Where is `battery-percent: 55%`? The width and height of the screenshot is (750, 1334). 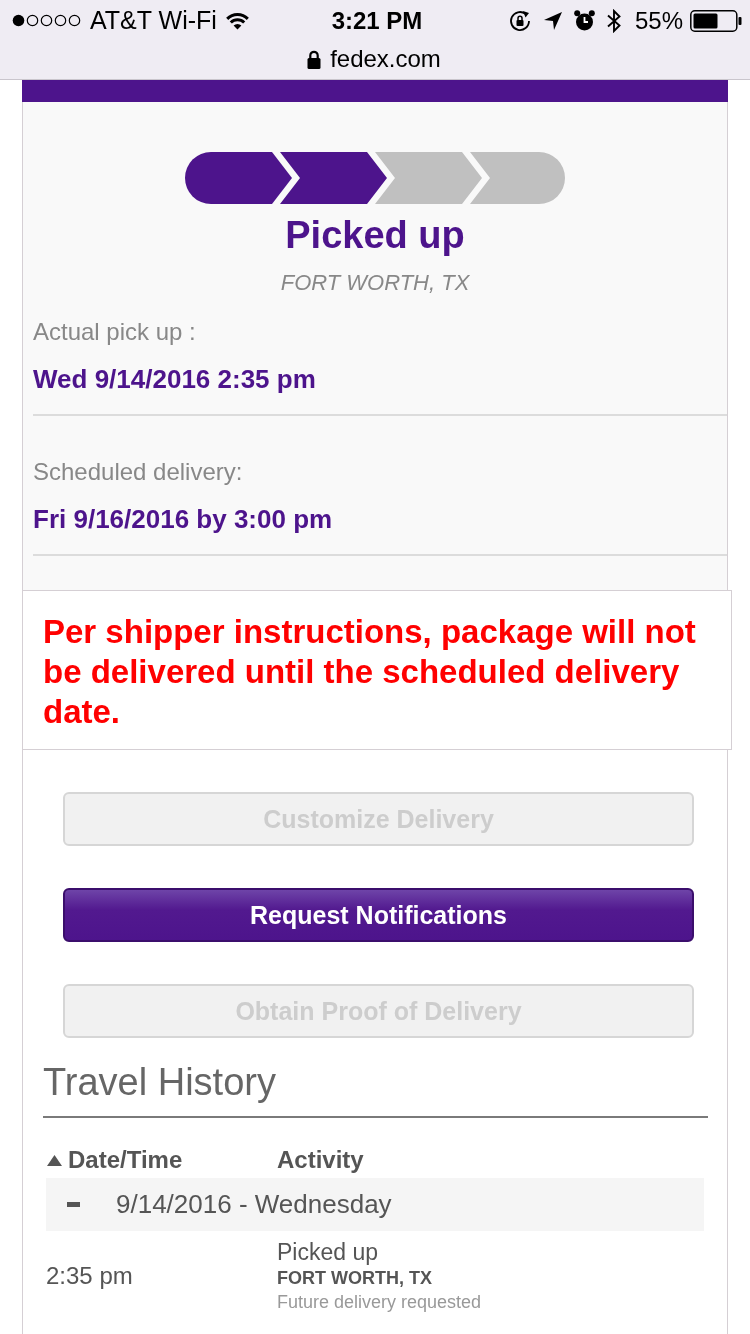 battery-percent: 55% is located at coordinates (658, 20).